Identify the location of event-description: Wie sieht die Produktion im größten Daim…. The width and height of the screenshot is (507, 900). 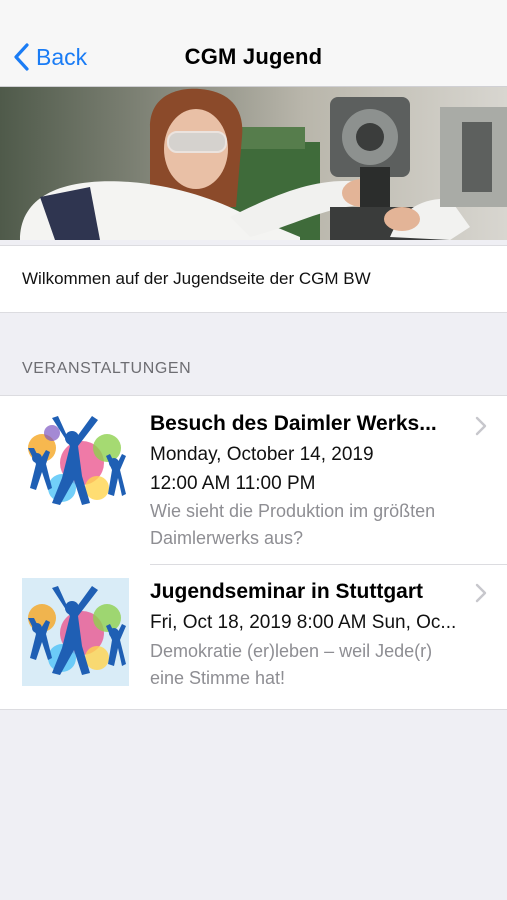
(292, 525).